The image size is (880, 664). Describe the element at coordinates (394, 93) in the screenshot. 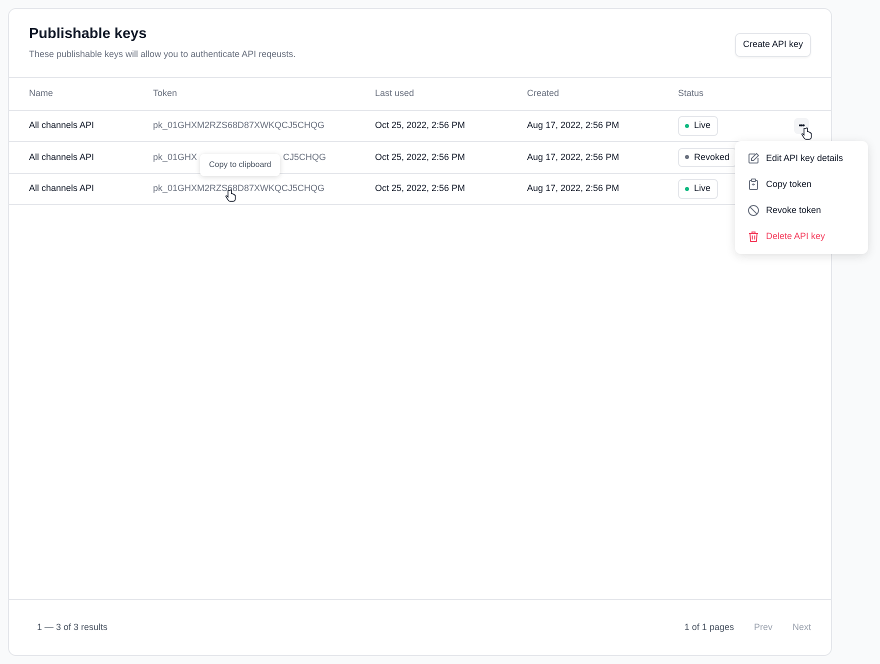

I see `column-header: Last used` at that location.